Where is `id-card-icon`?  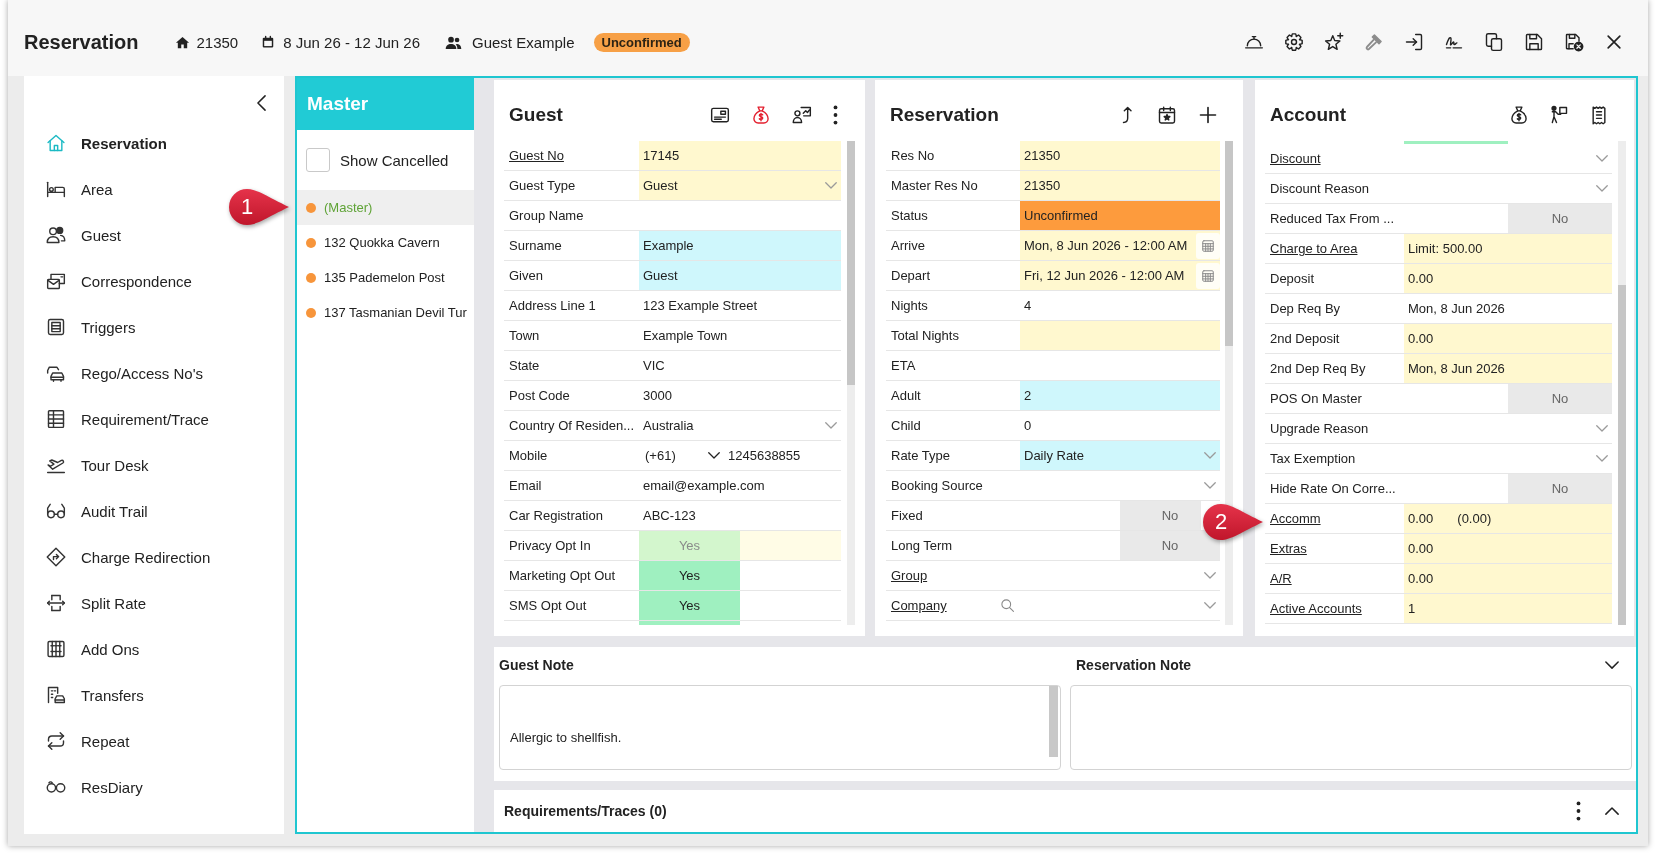
id-card-icon is located at coordinates (720, 115).